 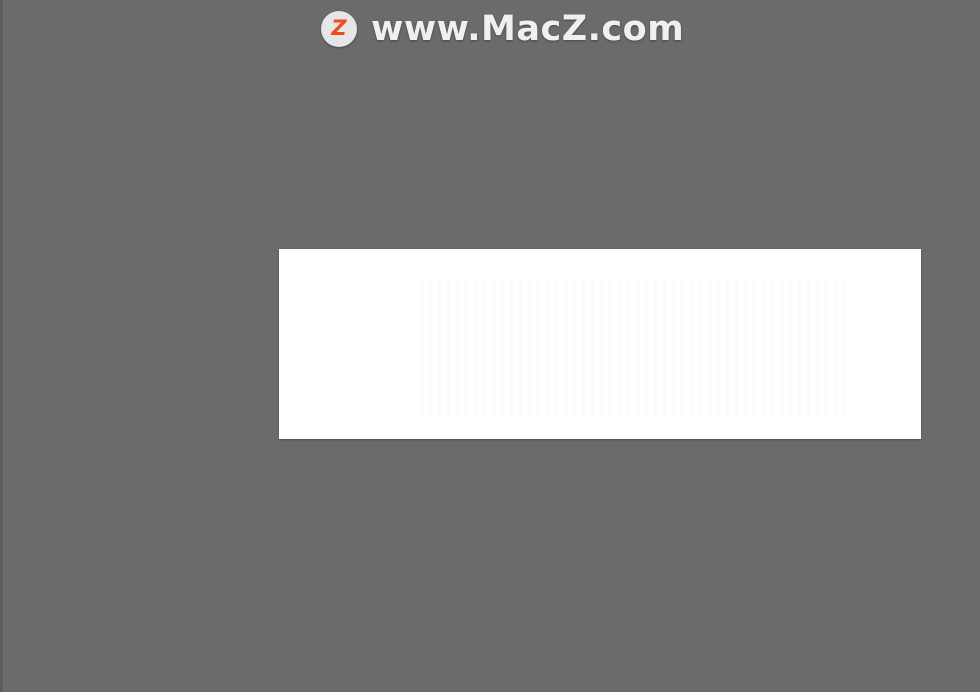 What do you see at coordinates (528, 29) in the screenshot?
I see `watermark-text: www.MacZ.com` at bounding box center [528, 29].